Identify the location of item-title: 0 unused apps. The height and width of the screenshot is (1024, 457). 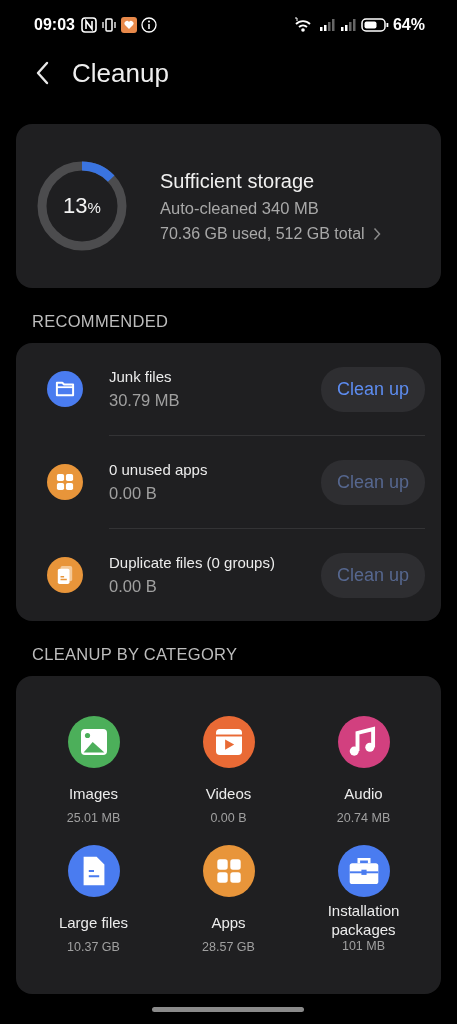
(159, 469).